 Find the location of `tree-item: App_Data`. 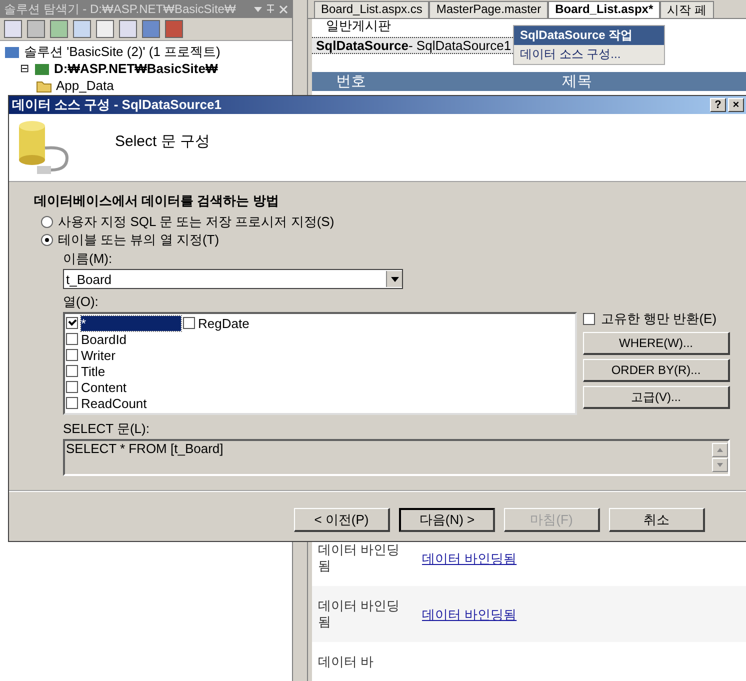

tree-item: App_Data is located at coordinates (85, 85).